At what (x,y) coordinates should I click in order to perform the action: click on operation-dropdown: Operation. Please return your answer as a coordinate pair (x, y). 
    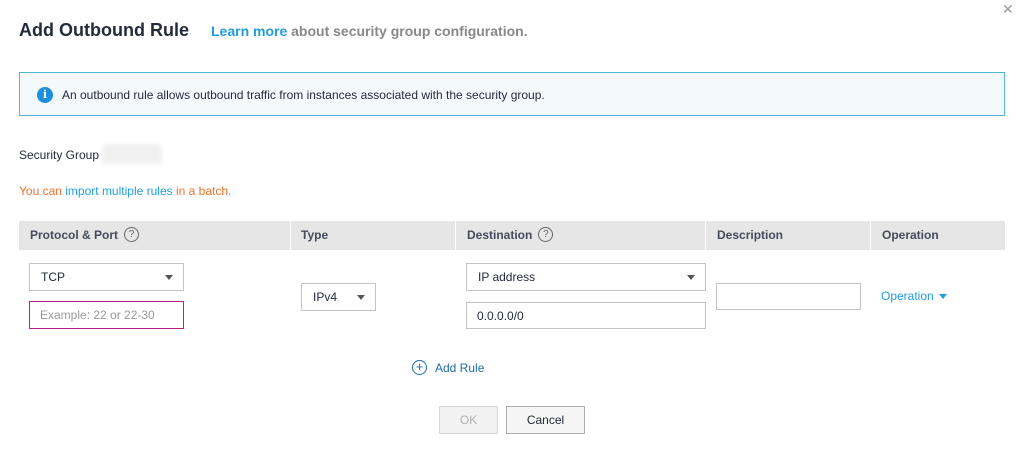
    Looking at the image, I should click on (914, 296).